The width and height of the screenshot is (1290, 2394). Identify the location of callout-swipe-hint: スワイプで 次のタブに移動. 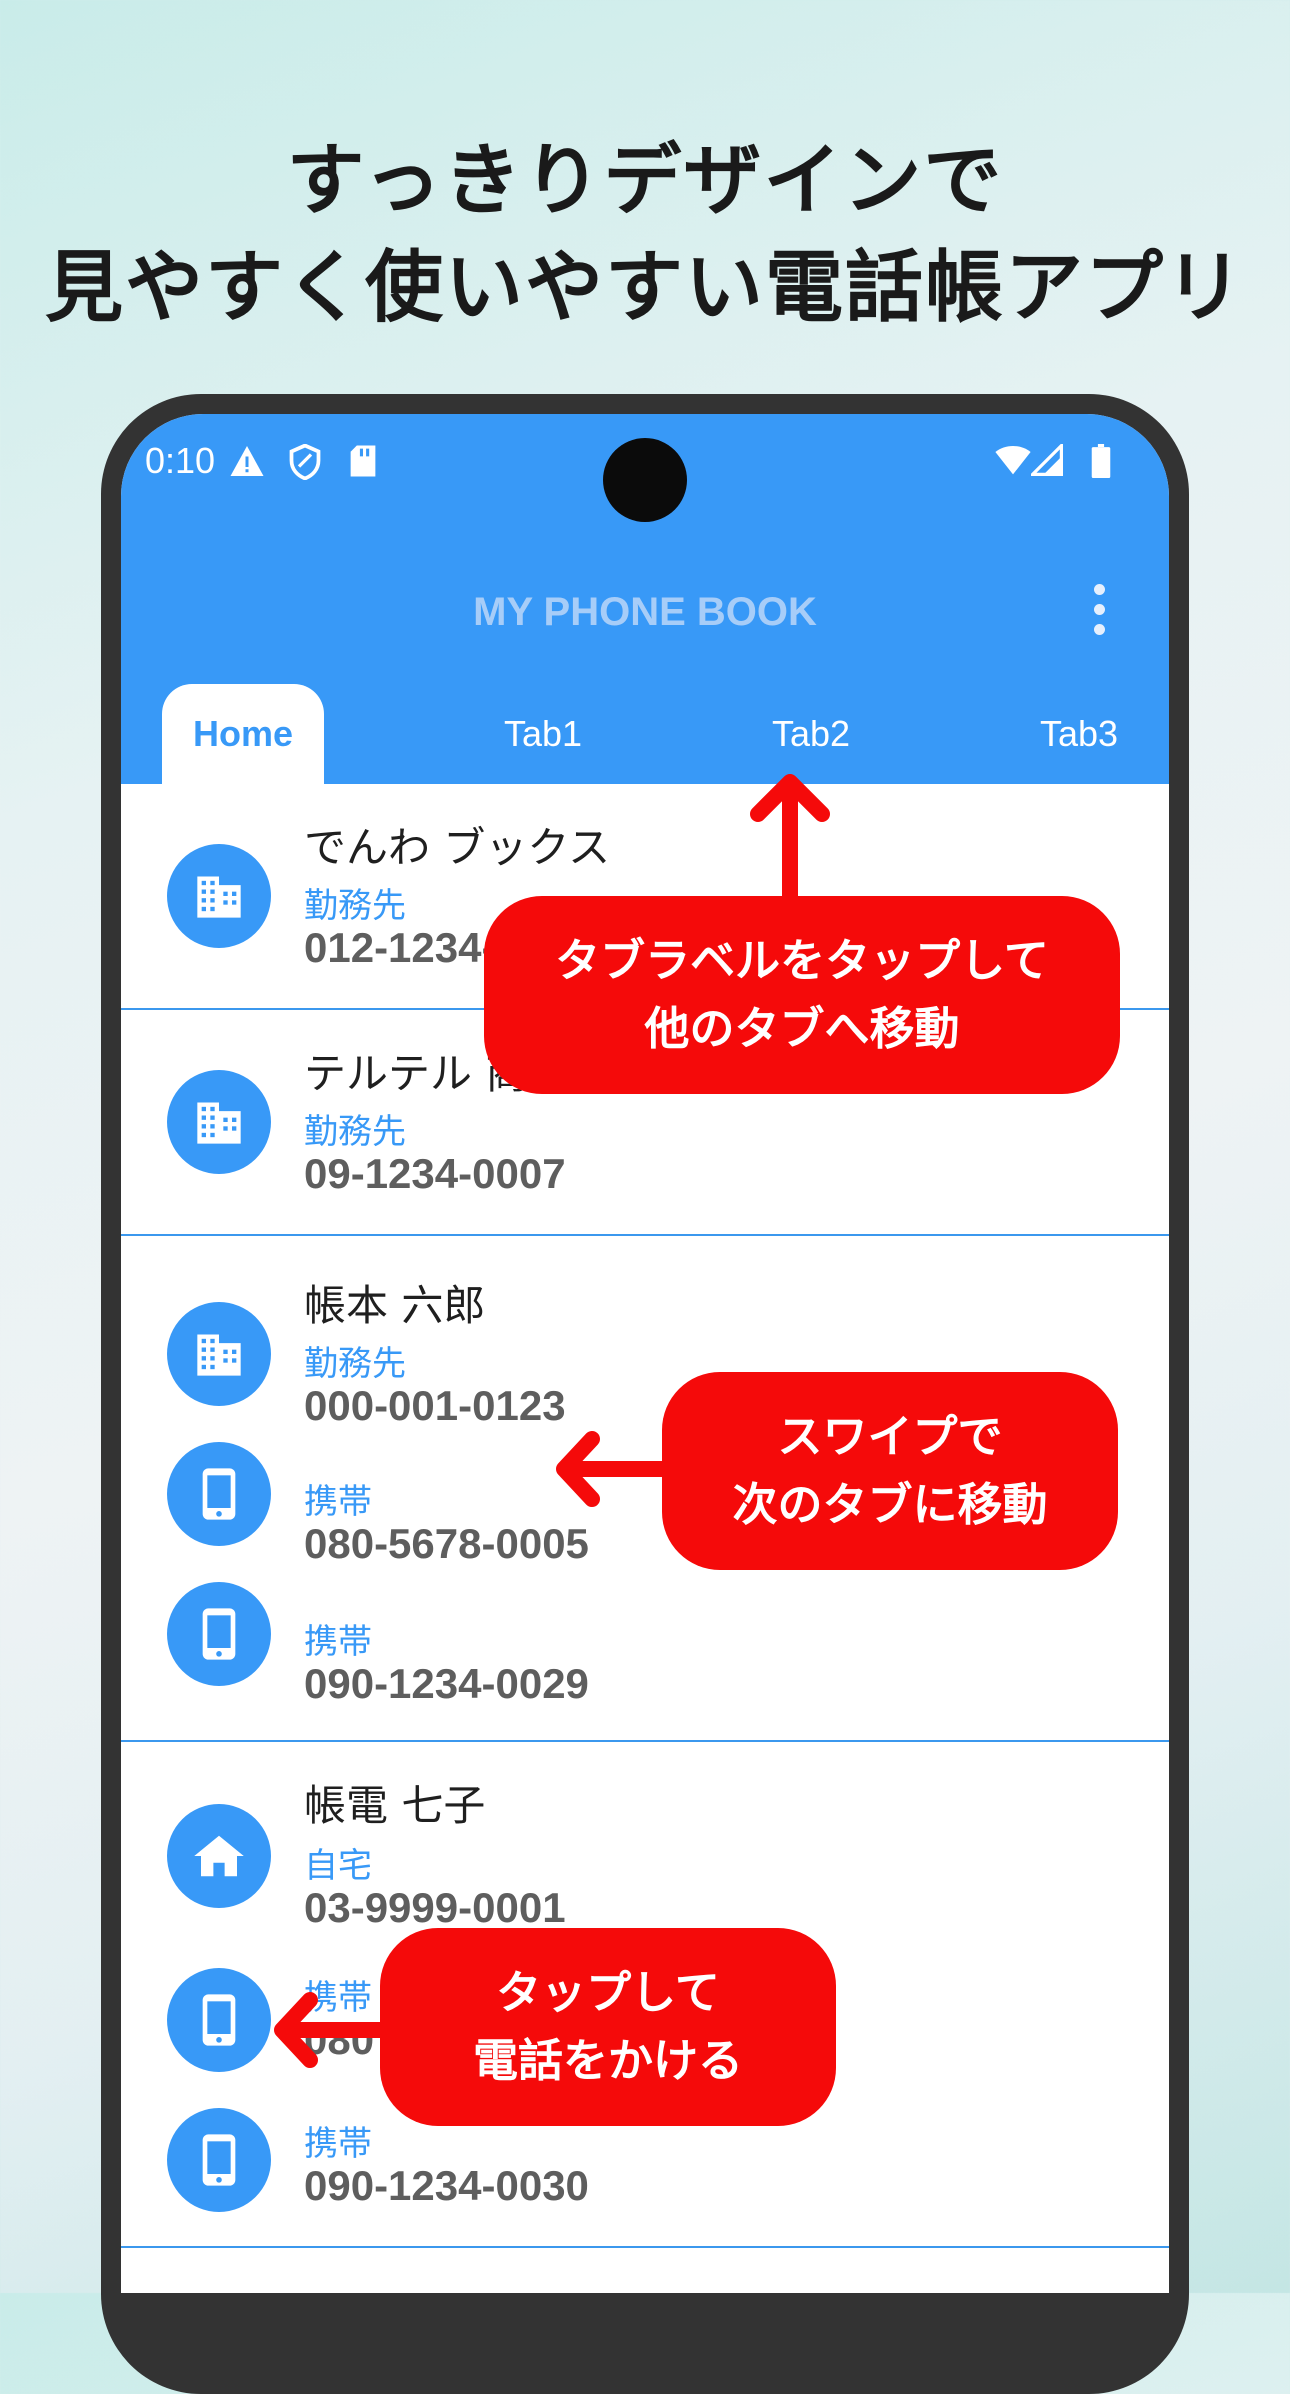
(890, 1471).